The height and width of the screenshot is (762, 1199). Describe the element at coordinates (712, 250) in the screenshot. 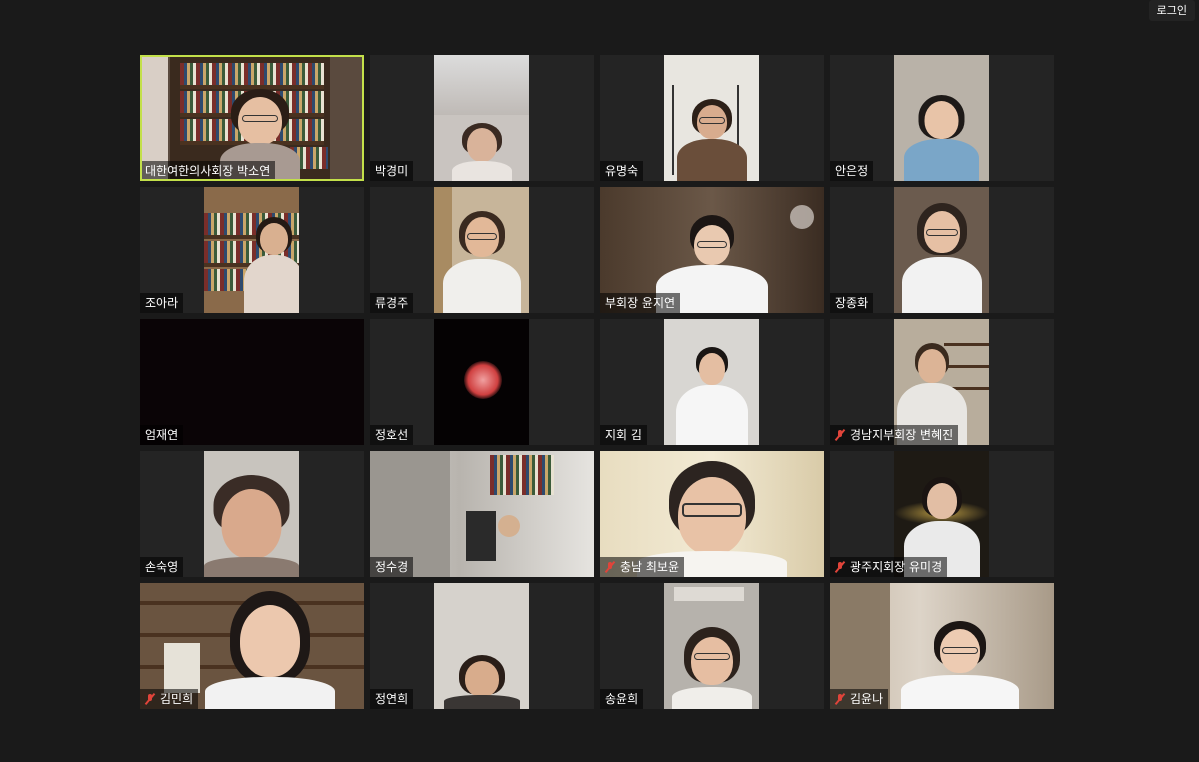

I see `participant-tile: 부회장 윤지연` at that location.